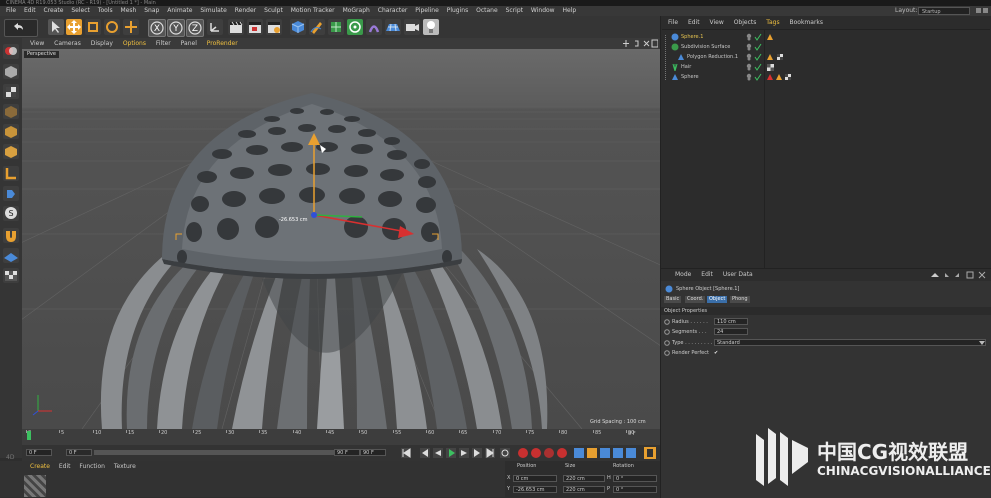 The height and width of the screenshot is (498, 991). What do you see at coordinates (426, 11) in the screenshot?
I see `menu-pipeline: Pipeline` at bounding box center [426, 11].